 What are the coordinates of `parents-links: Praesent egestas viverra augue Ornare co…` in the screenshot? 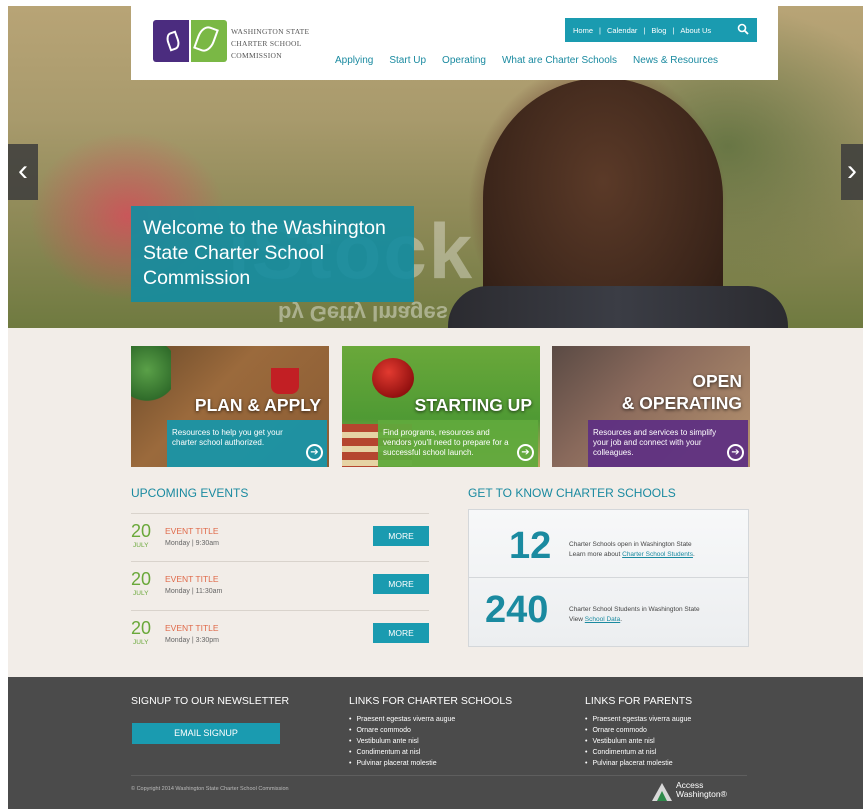 It's located at (638, 741).